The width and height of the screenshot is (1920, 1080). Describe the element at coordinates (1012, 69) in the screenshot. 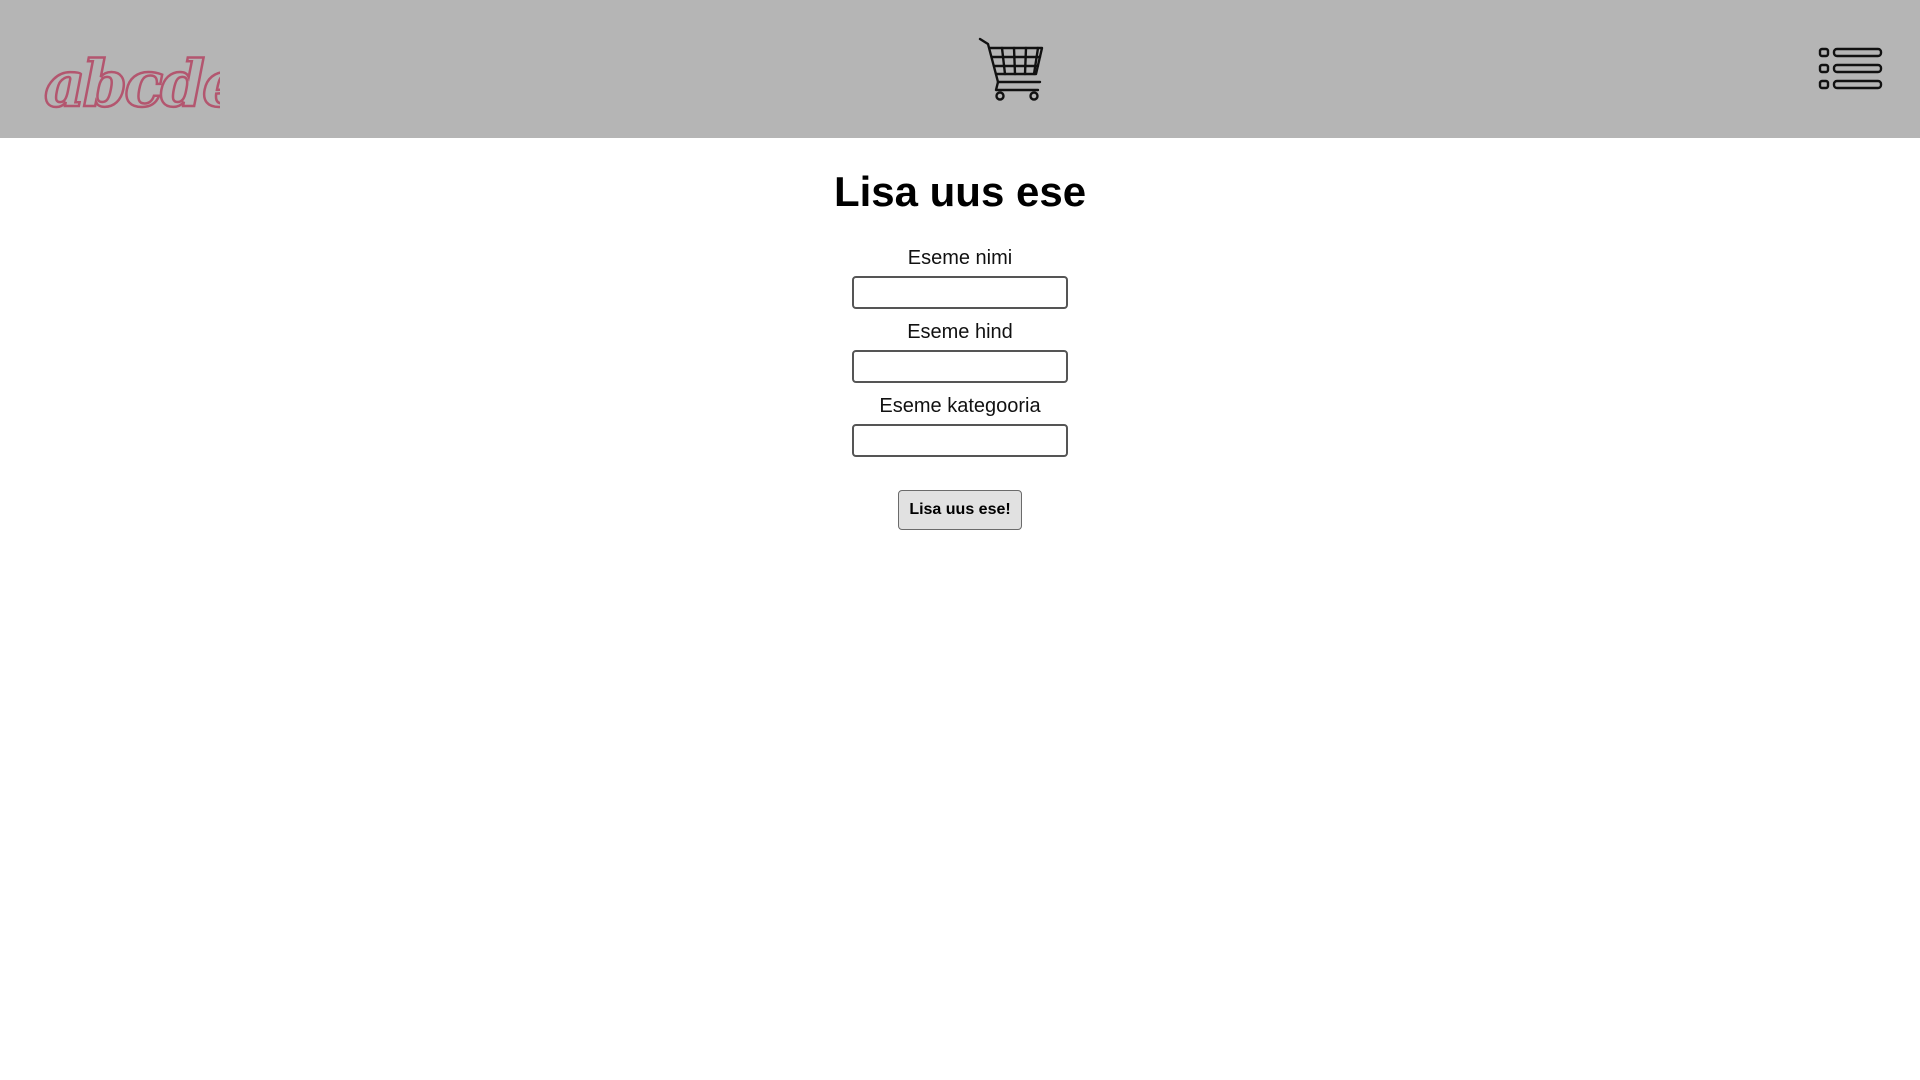

I see `shopping-cart-icon` at that location.